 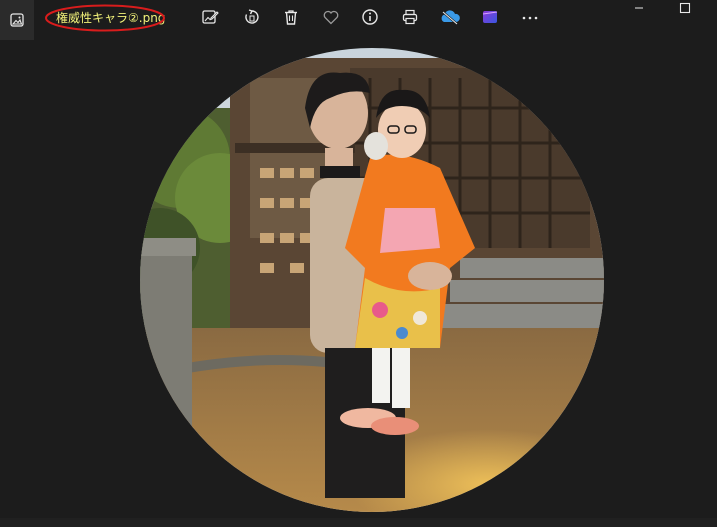 What do you see at coordinates (450, 17) in the screenshot?
I see `onedrive-icon` at bounding box center [450, 17].